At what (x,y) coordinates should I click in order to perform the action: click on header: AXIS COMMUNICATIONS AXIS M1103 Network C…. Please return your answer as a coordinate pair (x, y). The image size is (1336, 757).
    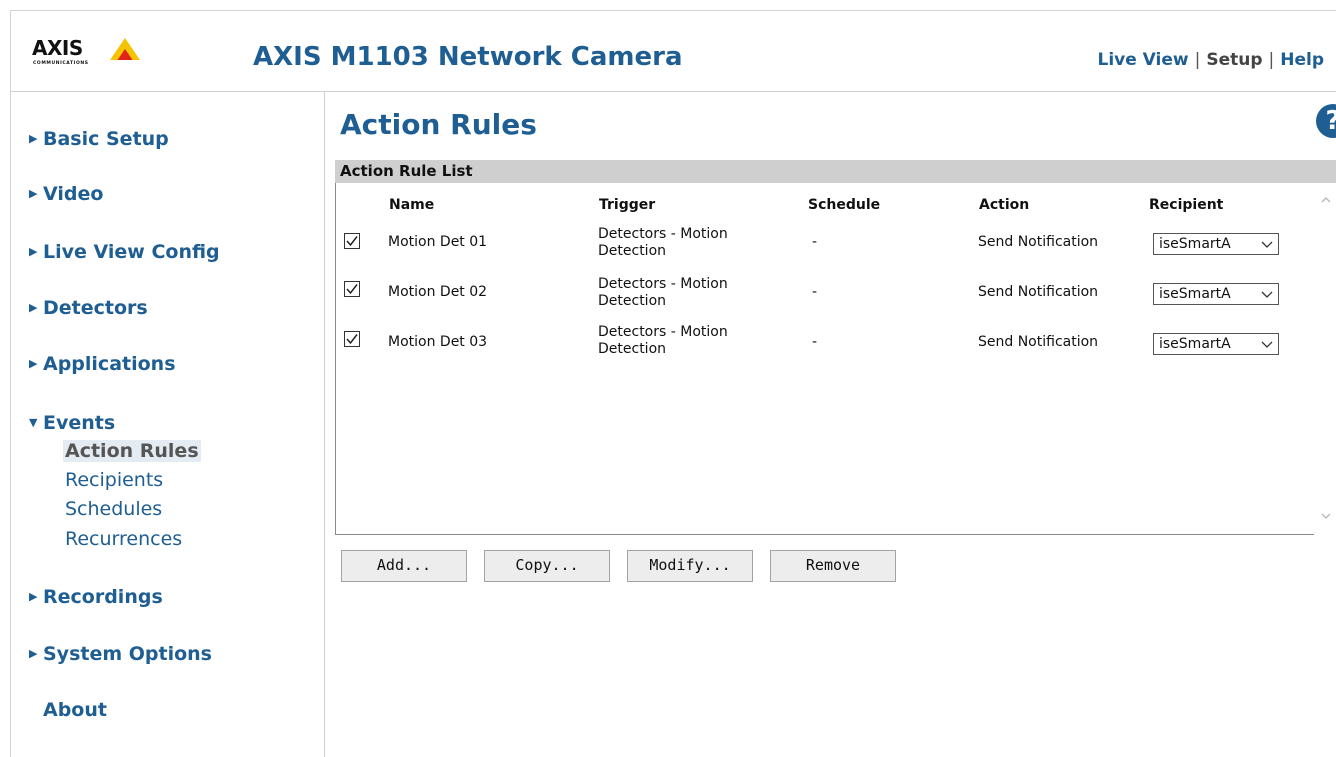
    Looking at the image, I should click on (668, 46).